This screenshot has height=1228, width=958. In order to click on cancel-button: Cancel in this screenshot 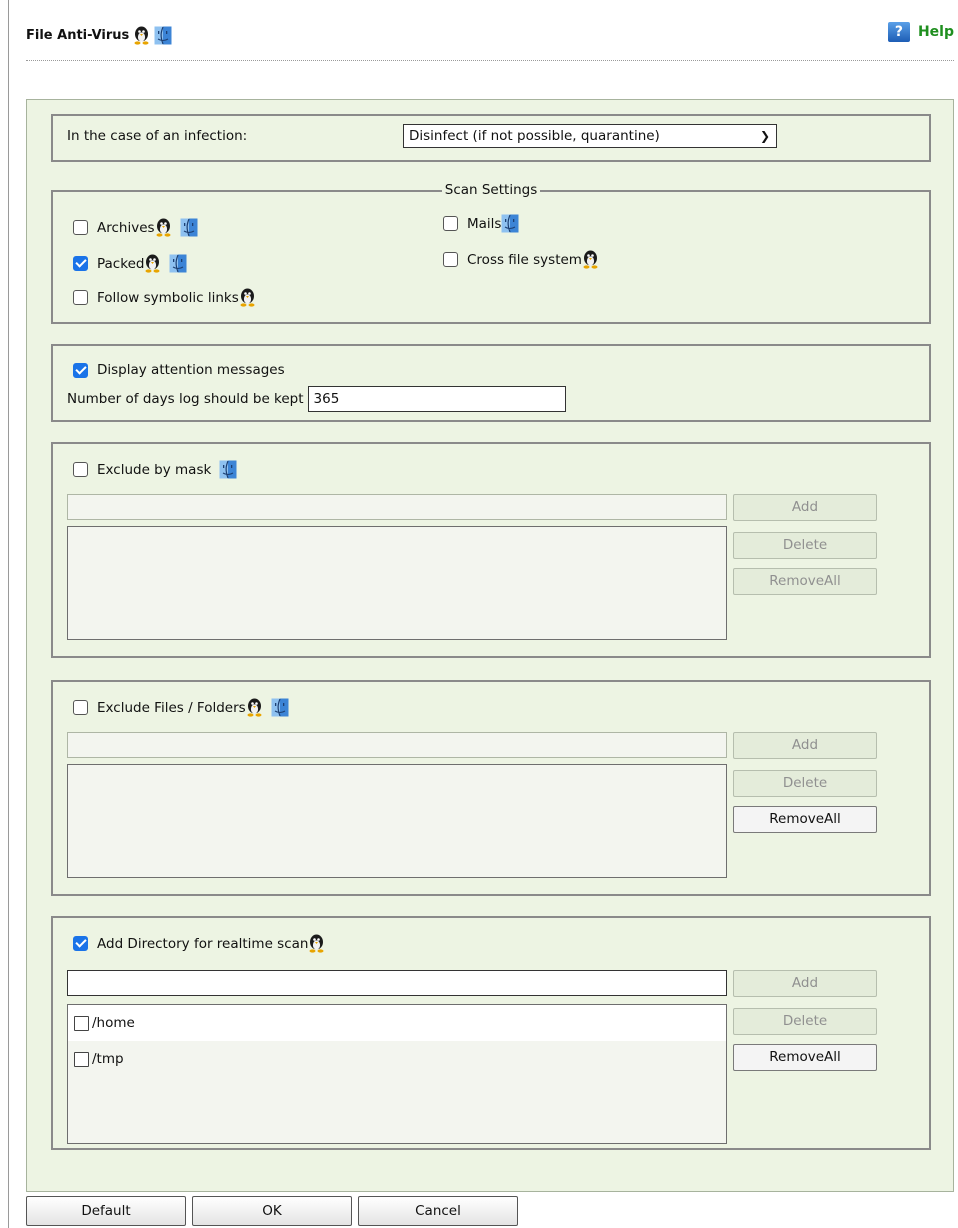, I will do `click(438, 1211)`.